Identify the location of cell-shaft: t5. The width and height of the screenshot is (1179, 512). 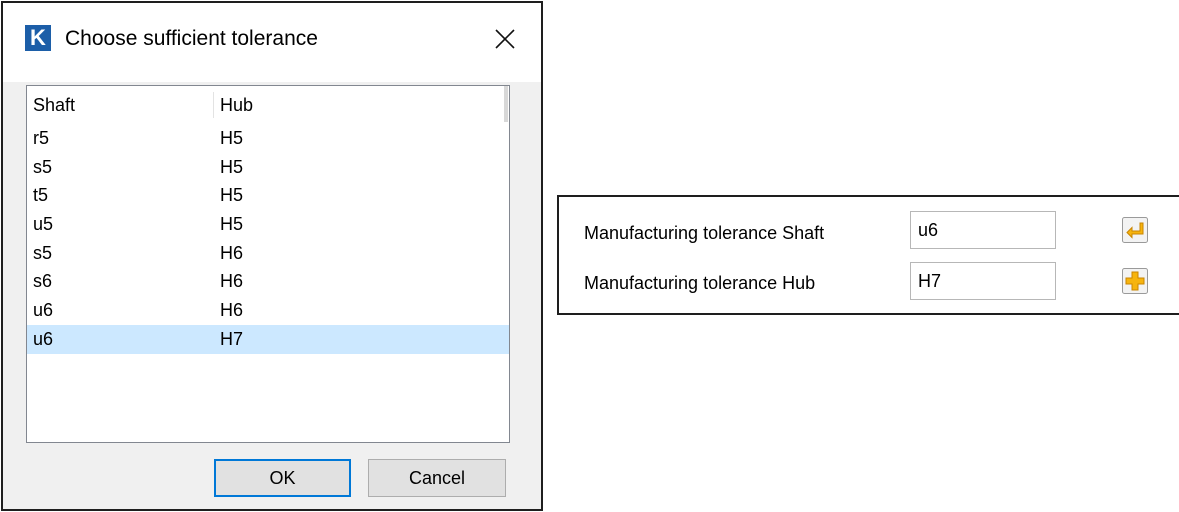
(41, 195).